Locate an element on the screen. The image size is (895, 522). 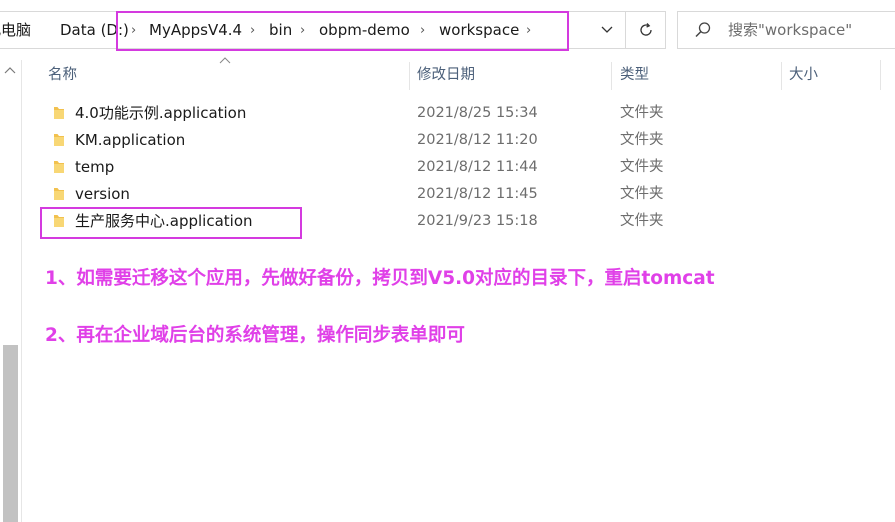
file-name: KM.application is located at coordinates (130, 140).